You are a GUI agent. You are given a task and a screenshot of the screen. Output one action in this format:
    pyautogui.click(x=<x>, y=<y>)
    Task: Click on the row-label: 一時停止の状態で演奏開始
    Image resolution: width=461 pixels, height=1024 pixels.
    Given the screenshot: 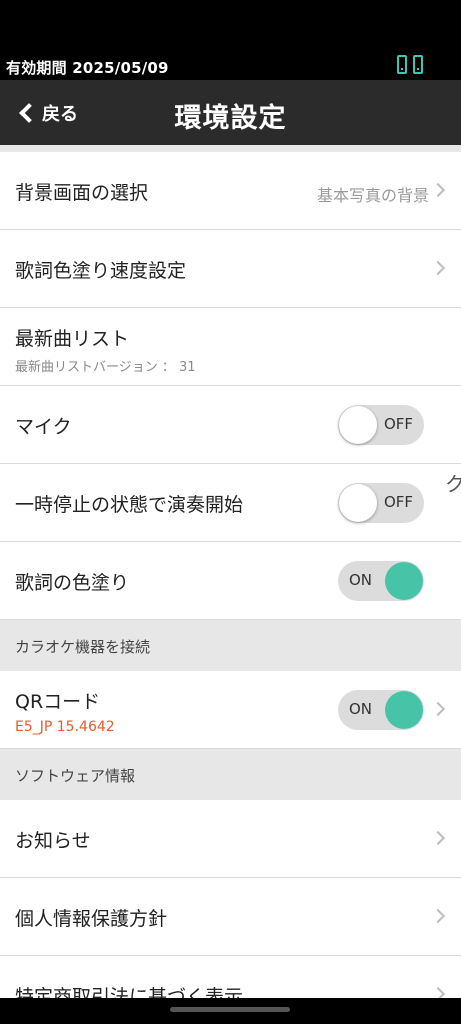 What is the action you would take?
    pyautogui.click(x=129, y=505)
    